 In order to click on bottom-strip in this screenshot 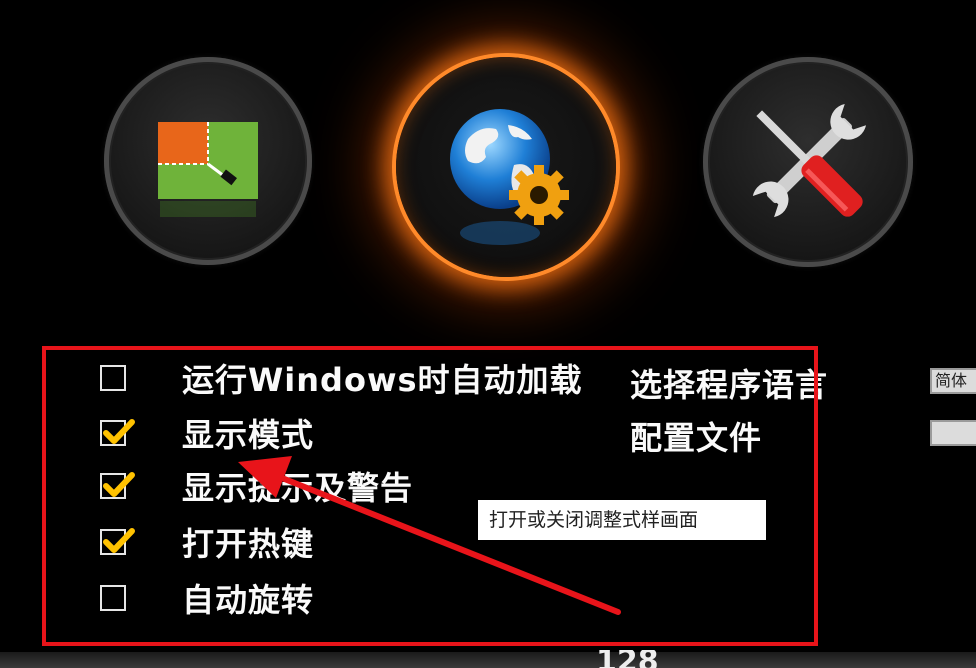, I will do `click(488, 660)`.